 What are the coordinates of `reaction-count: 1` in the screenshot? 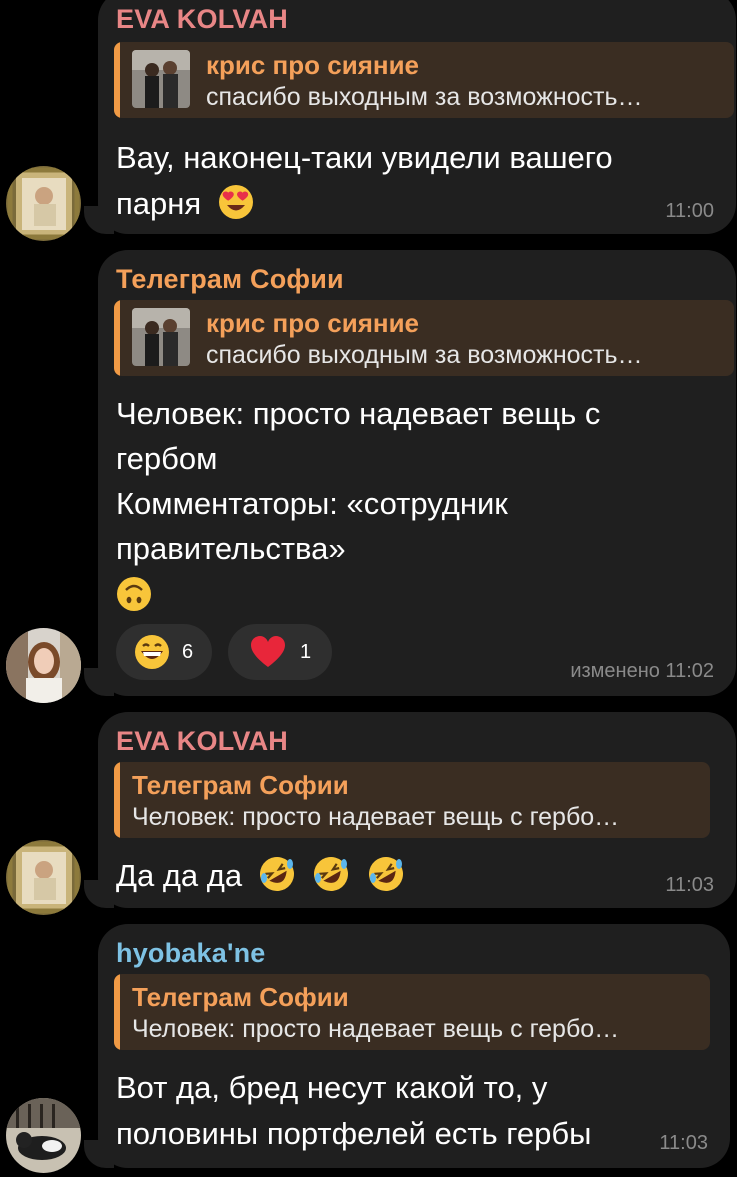 It's located at (306, 652).